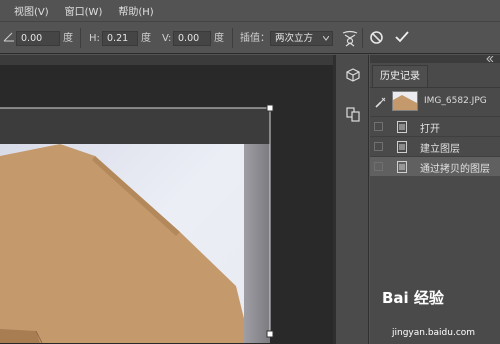 The width and height of the screenshot is (500, 344). I want to click on angle-unit: 度, so click(68, 38).